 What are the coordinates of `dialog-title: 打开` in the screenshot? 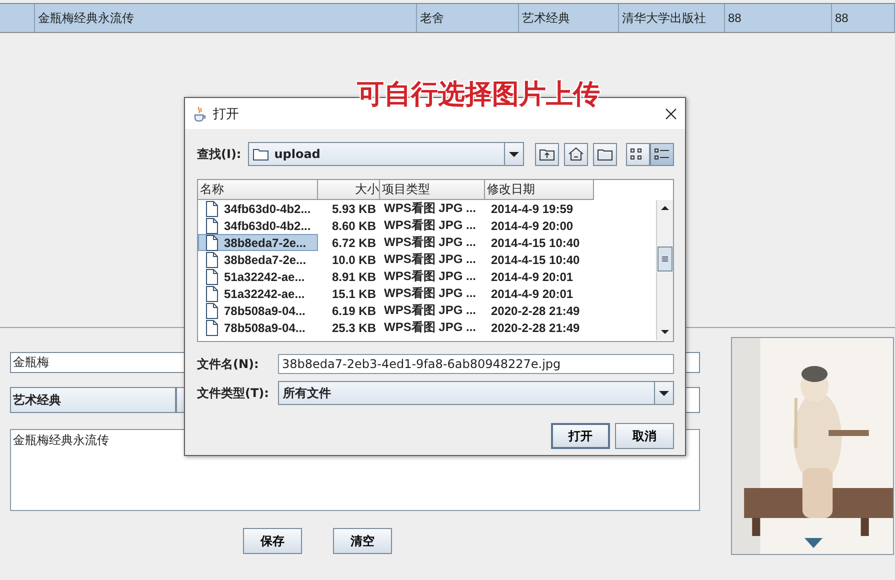 It's located at (226, 114).